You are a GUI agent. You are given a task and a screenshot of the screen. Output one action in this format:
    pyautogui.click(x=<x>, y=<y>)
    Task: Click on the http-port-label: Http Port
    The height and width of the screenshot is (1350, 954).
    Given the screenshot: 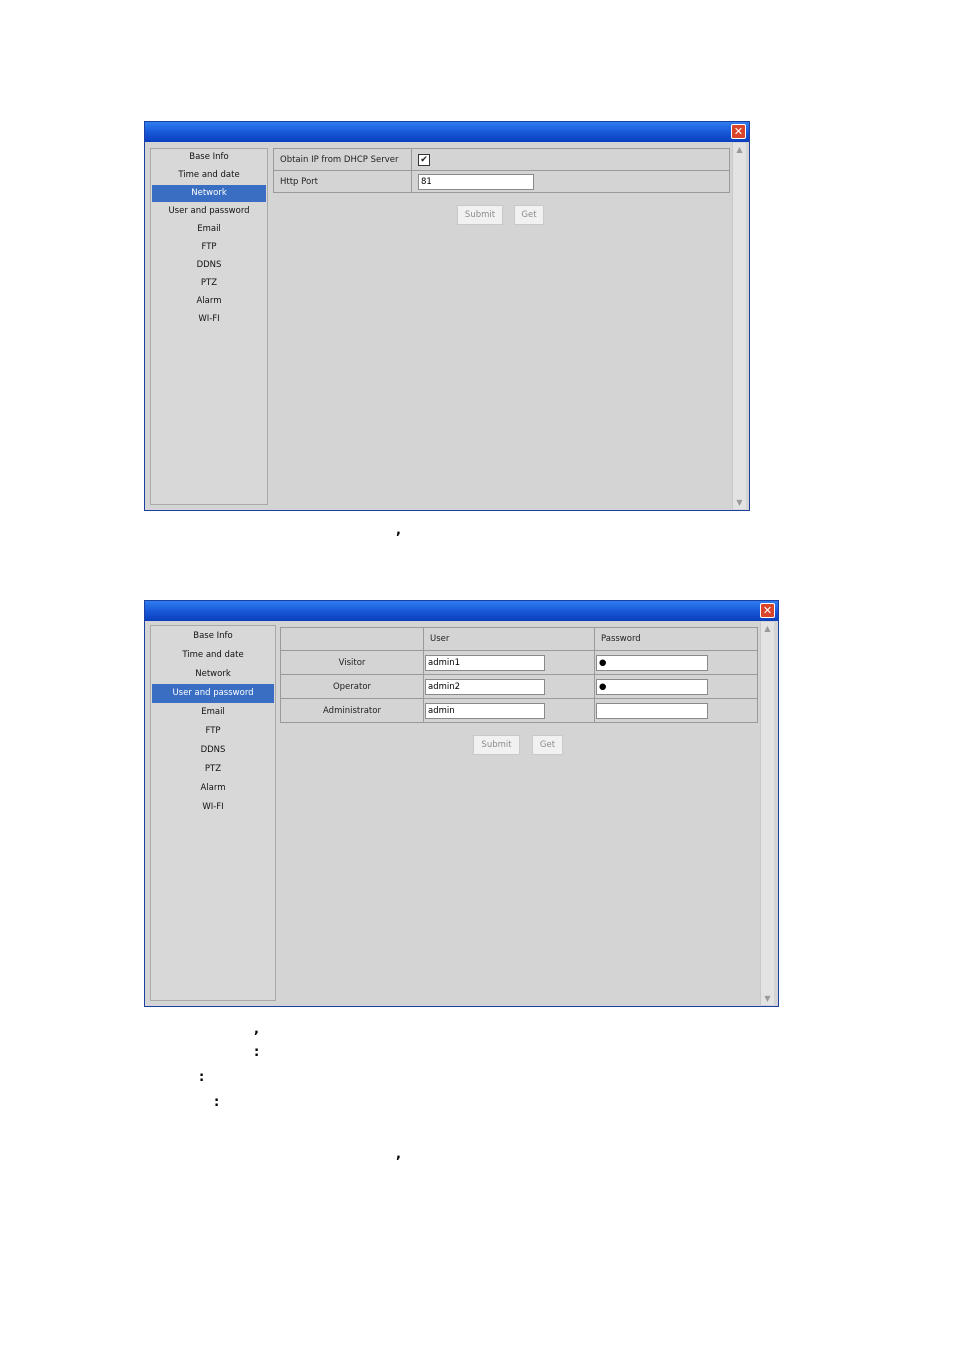 What is the action you would take?
    pyautogui.click(x=342, y=181)
    